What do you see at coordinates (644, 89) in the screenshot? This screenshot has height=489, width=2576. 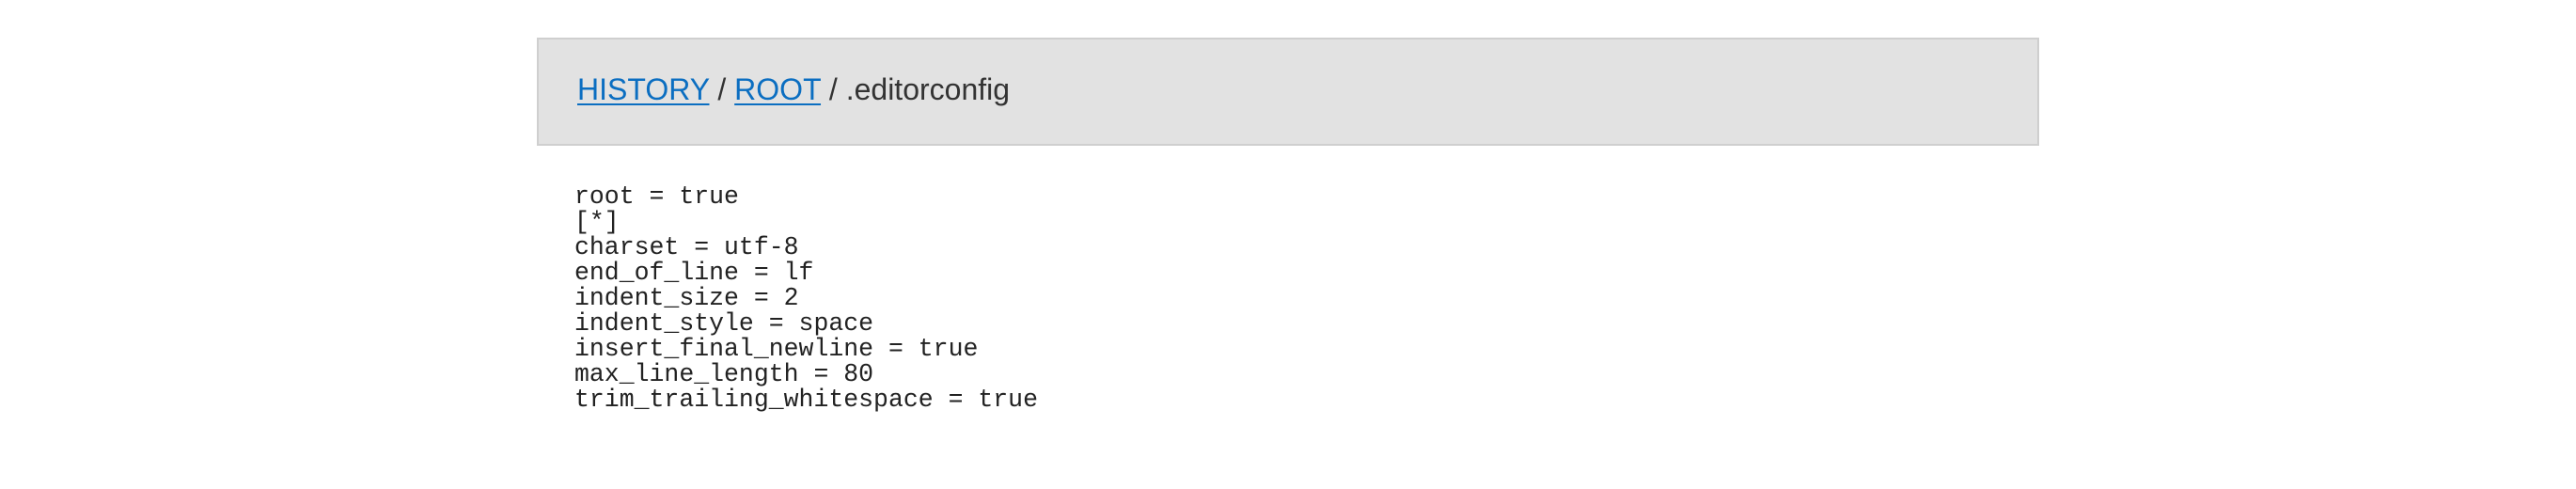 I see `breadcrumb-history-link: HISTORY` at bounding box center [644, 89].